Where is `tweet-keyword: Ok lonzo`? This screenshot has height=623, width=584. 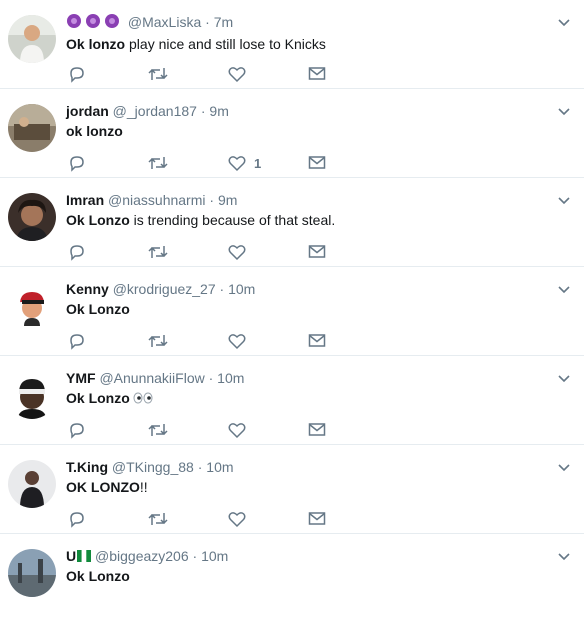 tweet-keyword: Ok lonzo is located at coordinates (95, 44).